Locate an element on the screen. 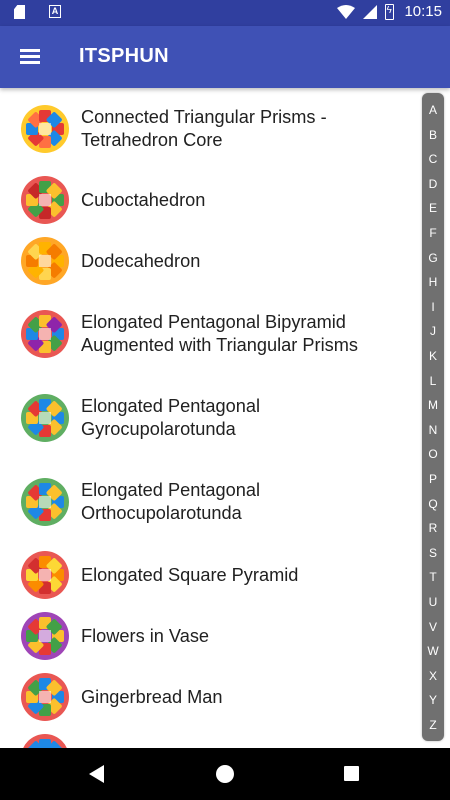 Image resolution: width=450 pixels, height=800 pixels. index-letter-z: Z is located at coordinates (433, 725).